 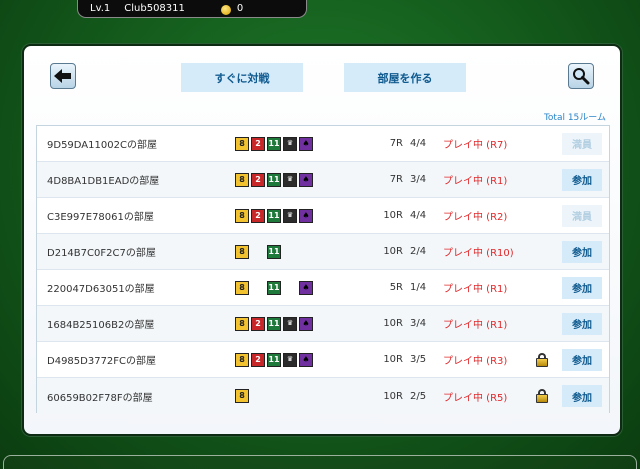 I want to click on room-name: 60659B02F78Fの部屋, so click(x=100, y=398).